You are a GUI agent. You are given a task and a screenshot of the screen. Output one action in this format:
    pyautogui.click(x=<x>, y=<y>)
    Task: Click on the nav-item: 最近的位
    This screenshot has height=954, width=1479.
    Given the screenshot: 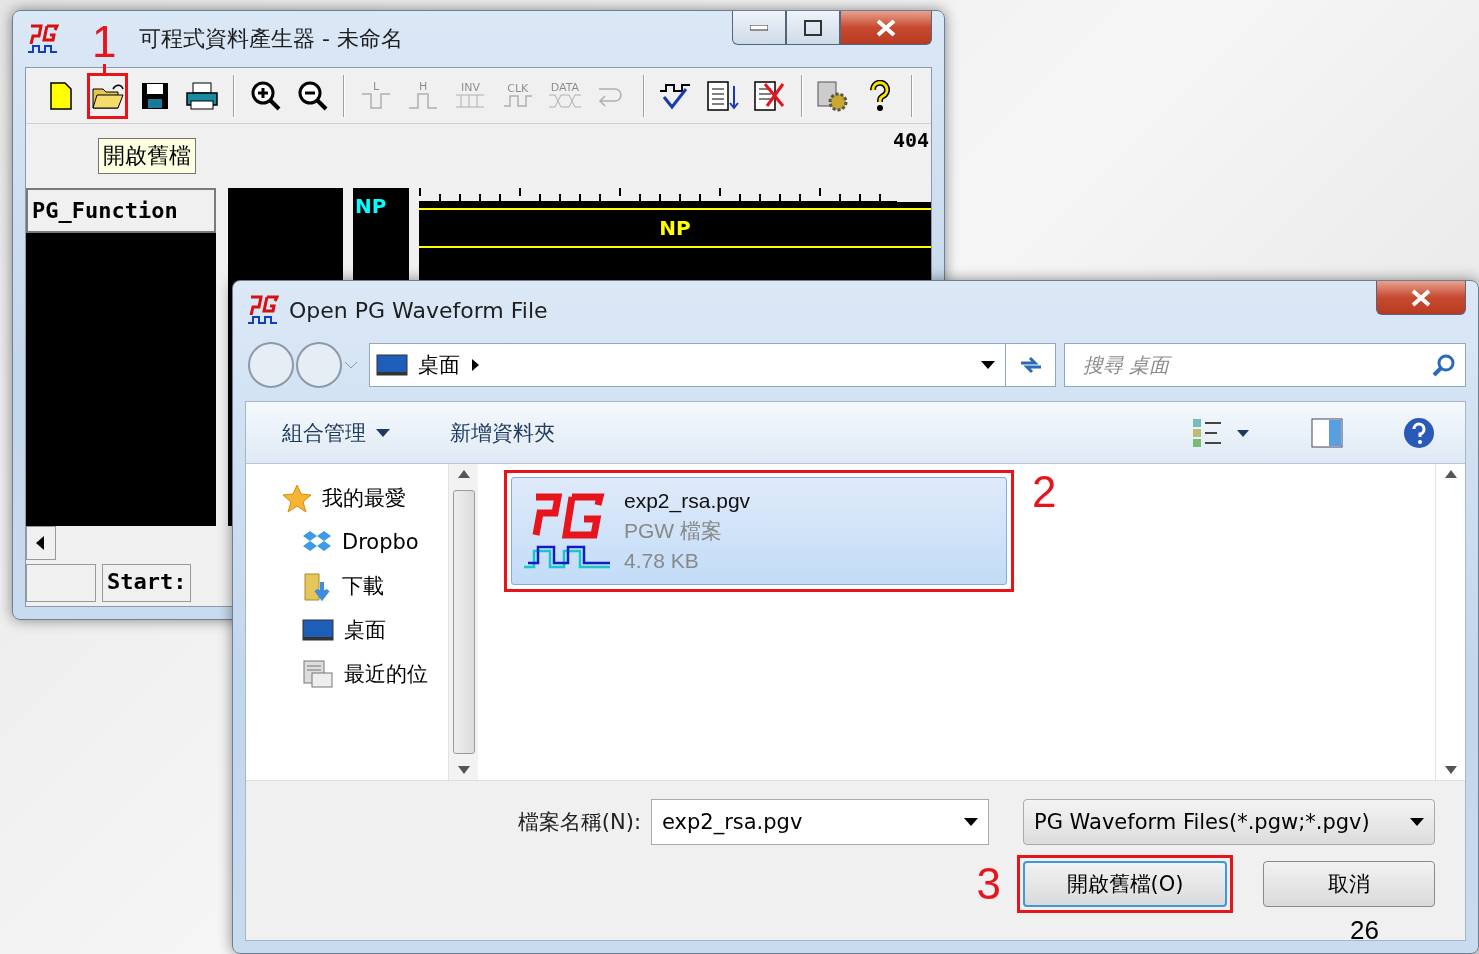 What is the action you would take?
    pyautogui.click(x=365, y=674)
    